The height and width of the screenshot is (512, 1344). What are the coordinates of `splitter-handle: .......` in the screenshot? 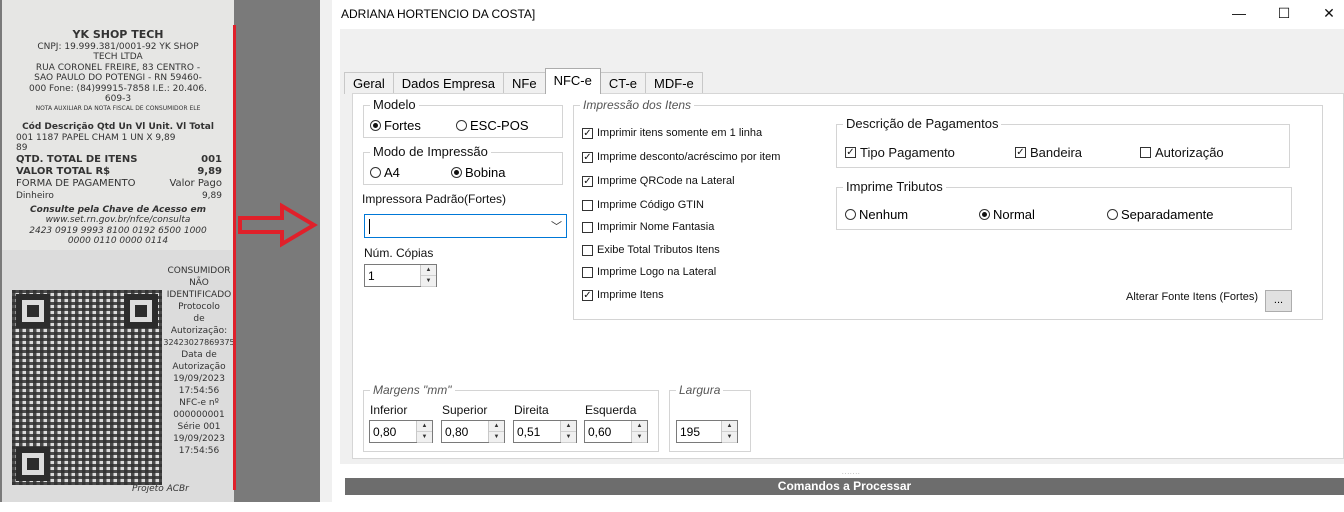 It's located at (851, 473).